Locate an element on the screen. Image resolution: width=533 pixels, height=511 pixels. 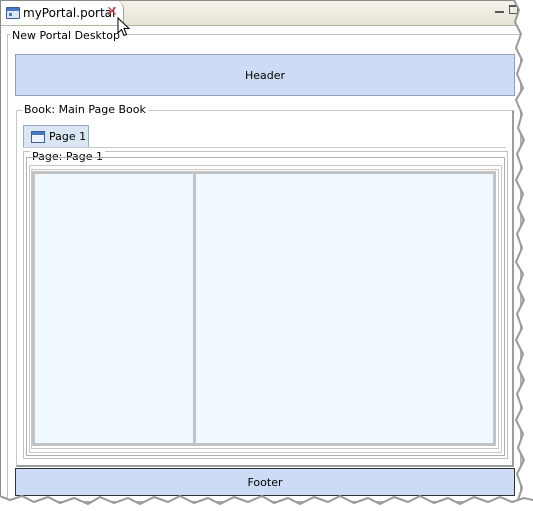
editor-tab-title: myPortal.portal is located at coordinates (69, 13).